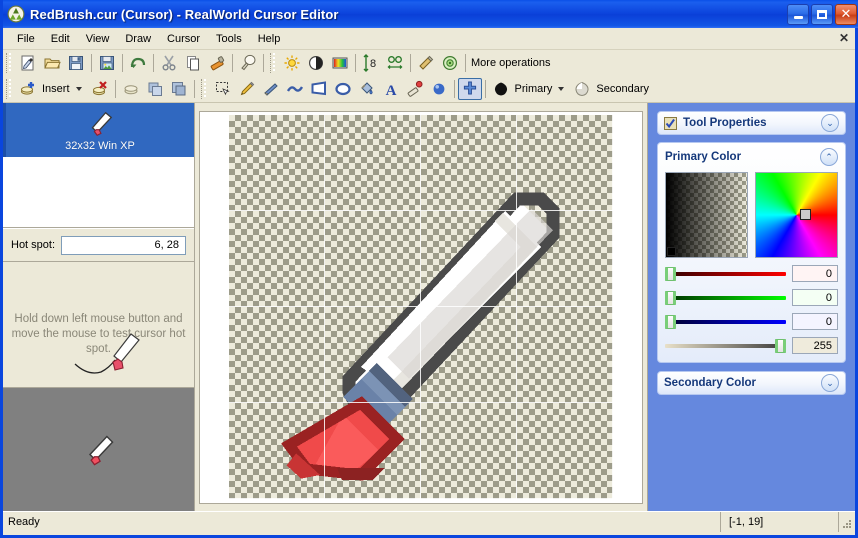 The width and height of the screenshot is (858, 538). I want to click on blue-value: 0, so click(815, 321).